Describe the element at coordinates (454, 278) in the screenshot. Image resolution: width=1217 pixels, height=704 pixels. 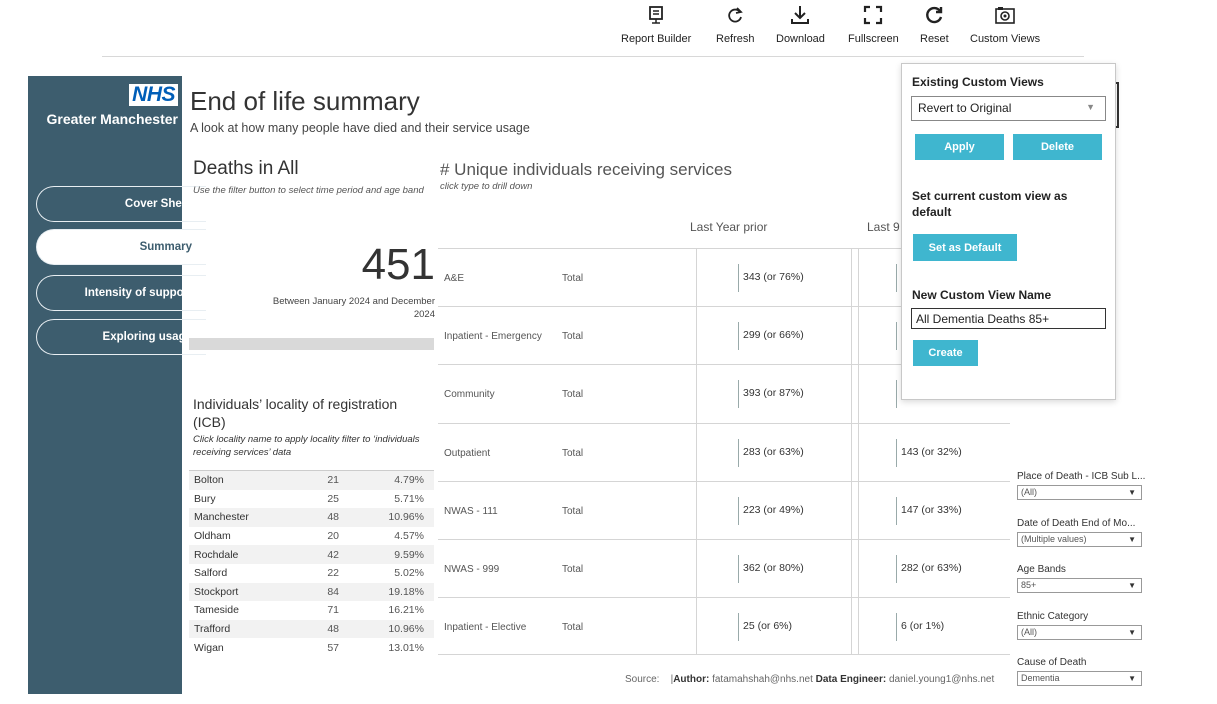
I see `service-name: A&E` at that location.